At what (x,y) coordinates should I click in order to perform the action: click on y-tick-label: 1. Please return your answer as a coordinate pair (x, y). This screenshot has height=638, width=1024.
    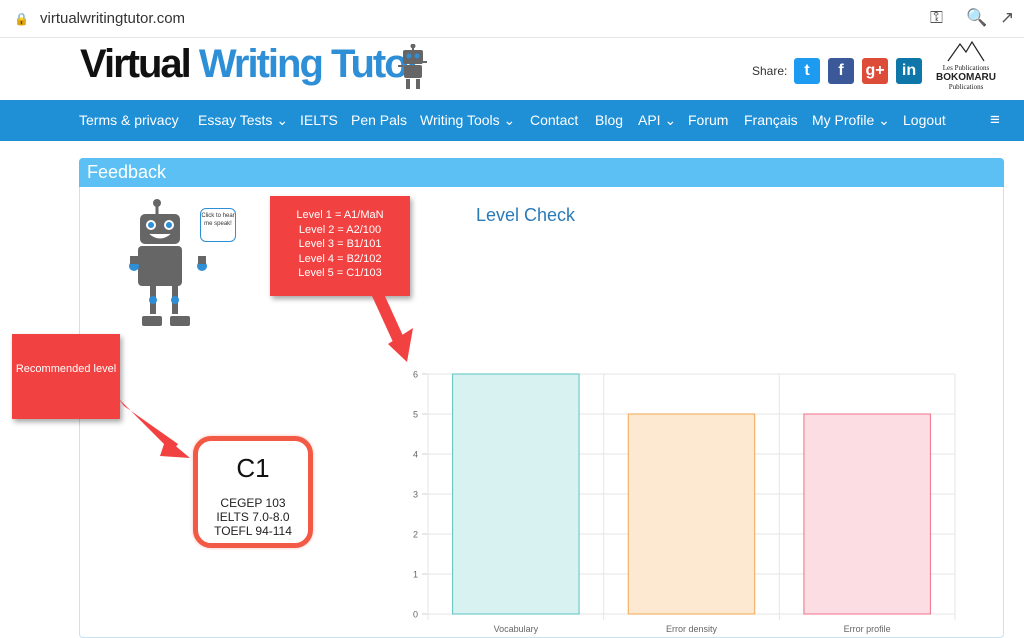
    Looking at the image, I should click on (415, 575).